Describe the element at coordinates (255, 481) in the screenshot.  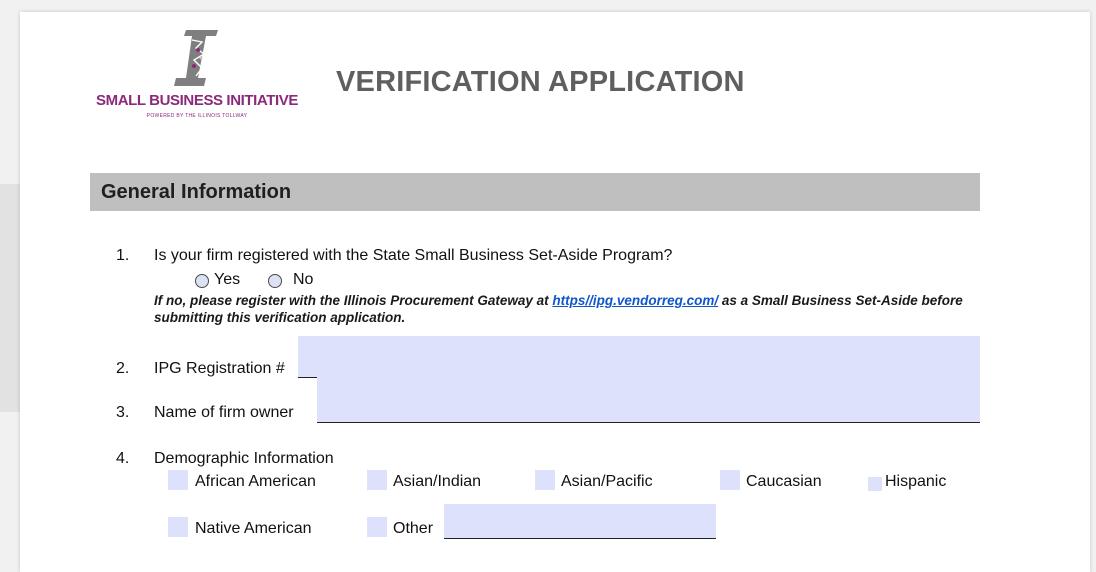
I see `checkbox-african-american-label: African American` at that location.